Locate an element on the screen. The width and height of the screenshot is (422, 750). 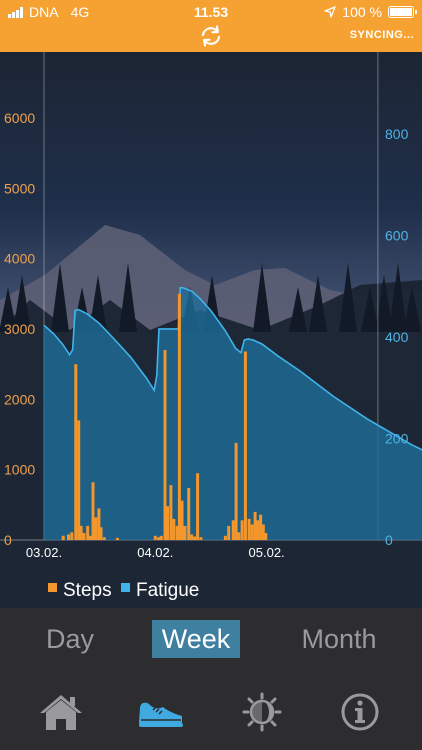
fatigue-axis-tick: 400 is located at coordinates (397, 337).